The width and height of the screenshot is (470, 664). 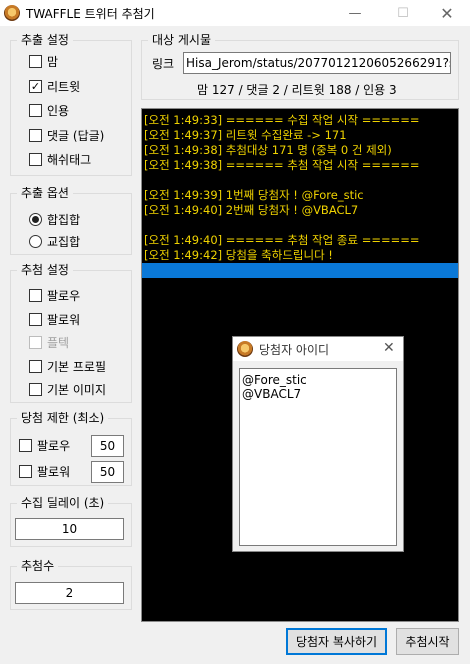 What do you see at coordinates (58, 111) in the screenshot?
I see `checkbox-label: 인용` at bounding box center [58, 111].